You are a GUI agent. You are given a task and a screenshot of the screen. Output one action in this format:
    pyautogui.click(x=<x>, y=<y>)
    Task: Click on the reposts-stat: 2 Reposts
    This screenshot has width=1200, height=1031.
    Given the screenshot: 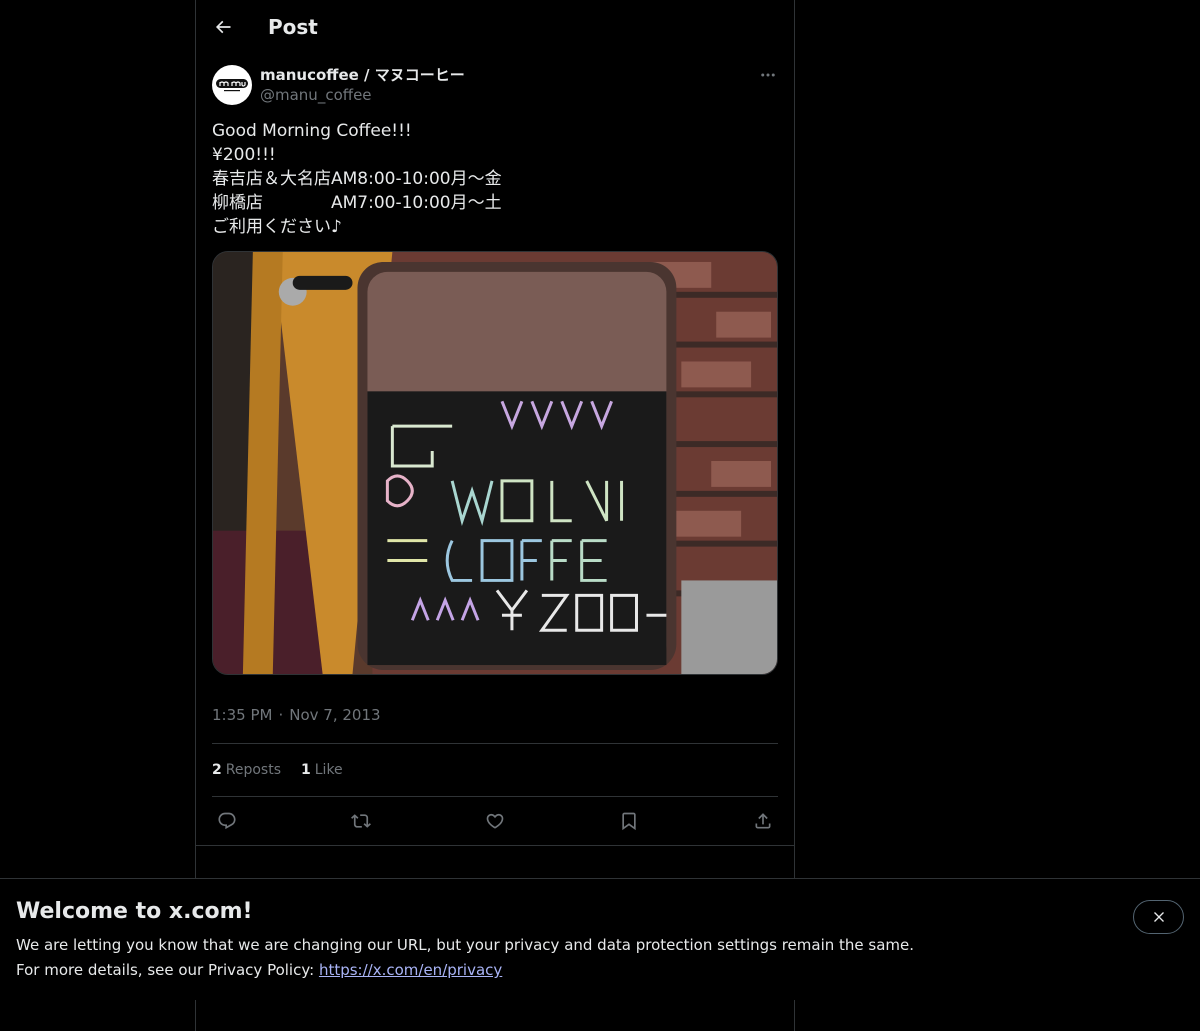 What is the action you would take?
    pyautogui.click(x=246, y=770)
    